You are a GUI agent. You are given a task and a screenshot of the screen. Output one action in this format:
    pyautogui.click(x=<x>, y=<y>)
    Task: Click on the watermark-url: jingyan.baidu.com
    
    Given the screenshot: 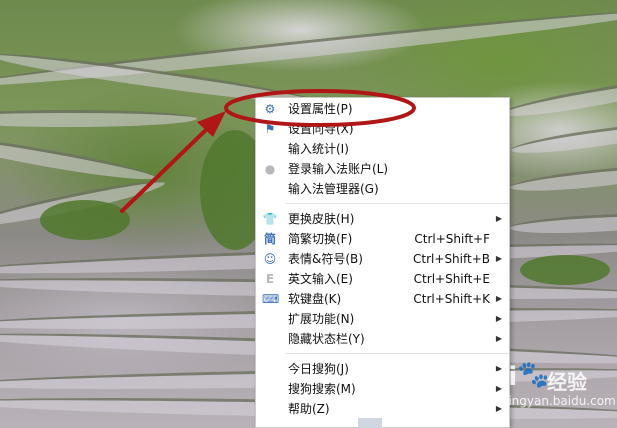 What is the action you would take?
    pyautogui.click(x=560, y=401)
    